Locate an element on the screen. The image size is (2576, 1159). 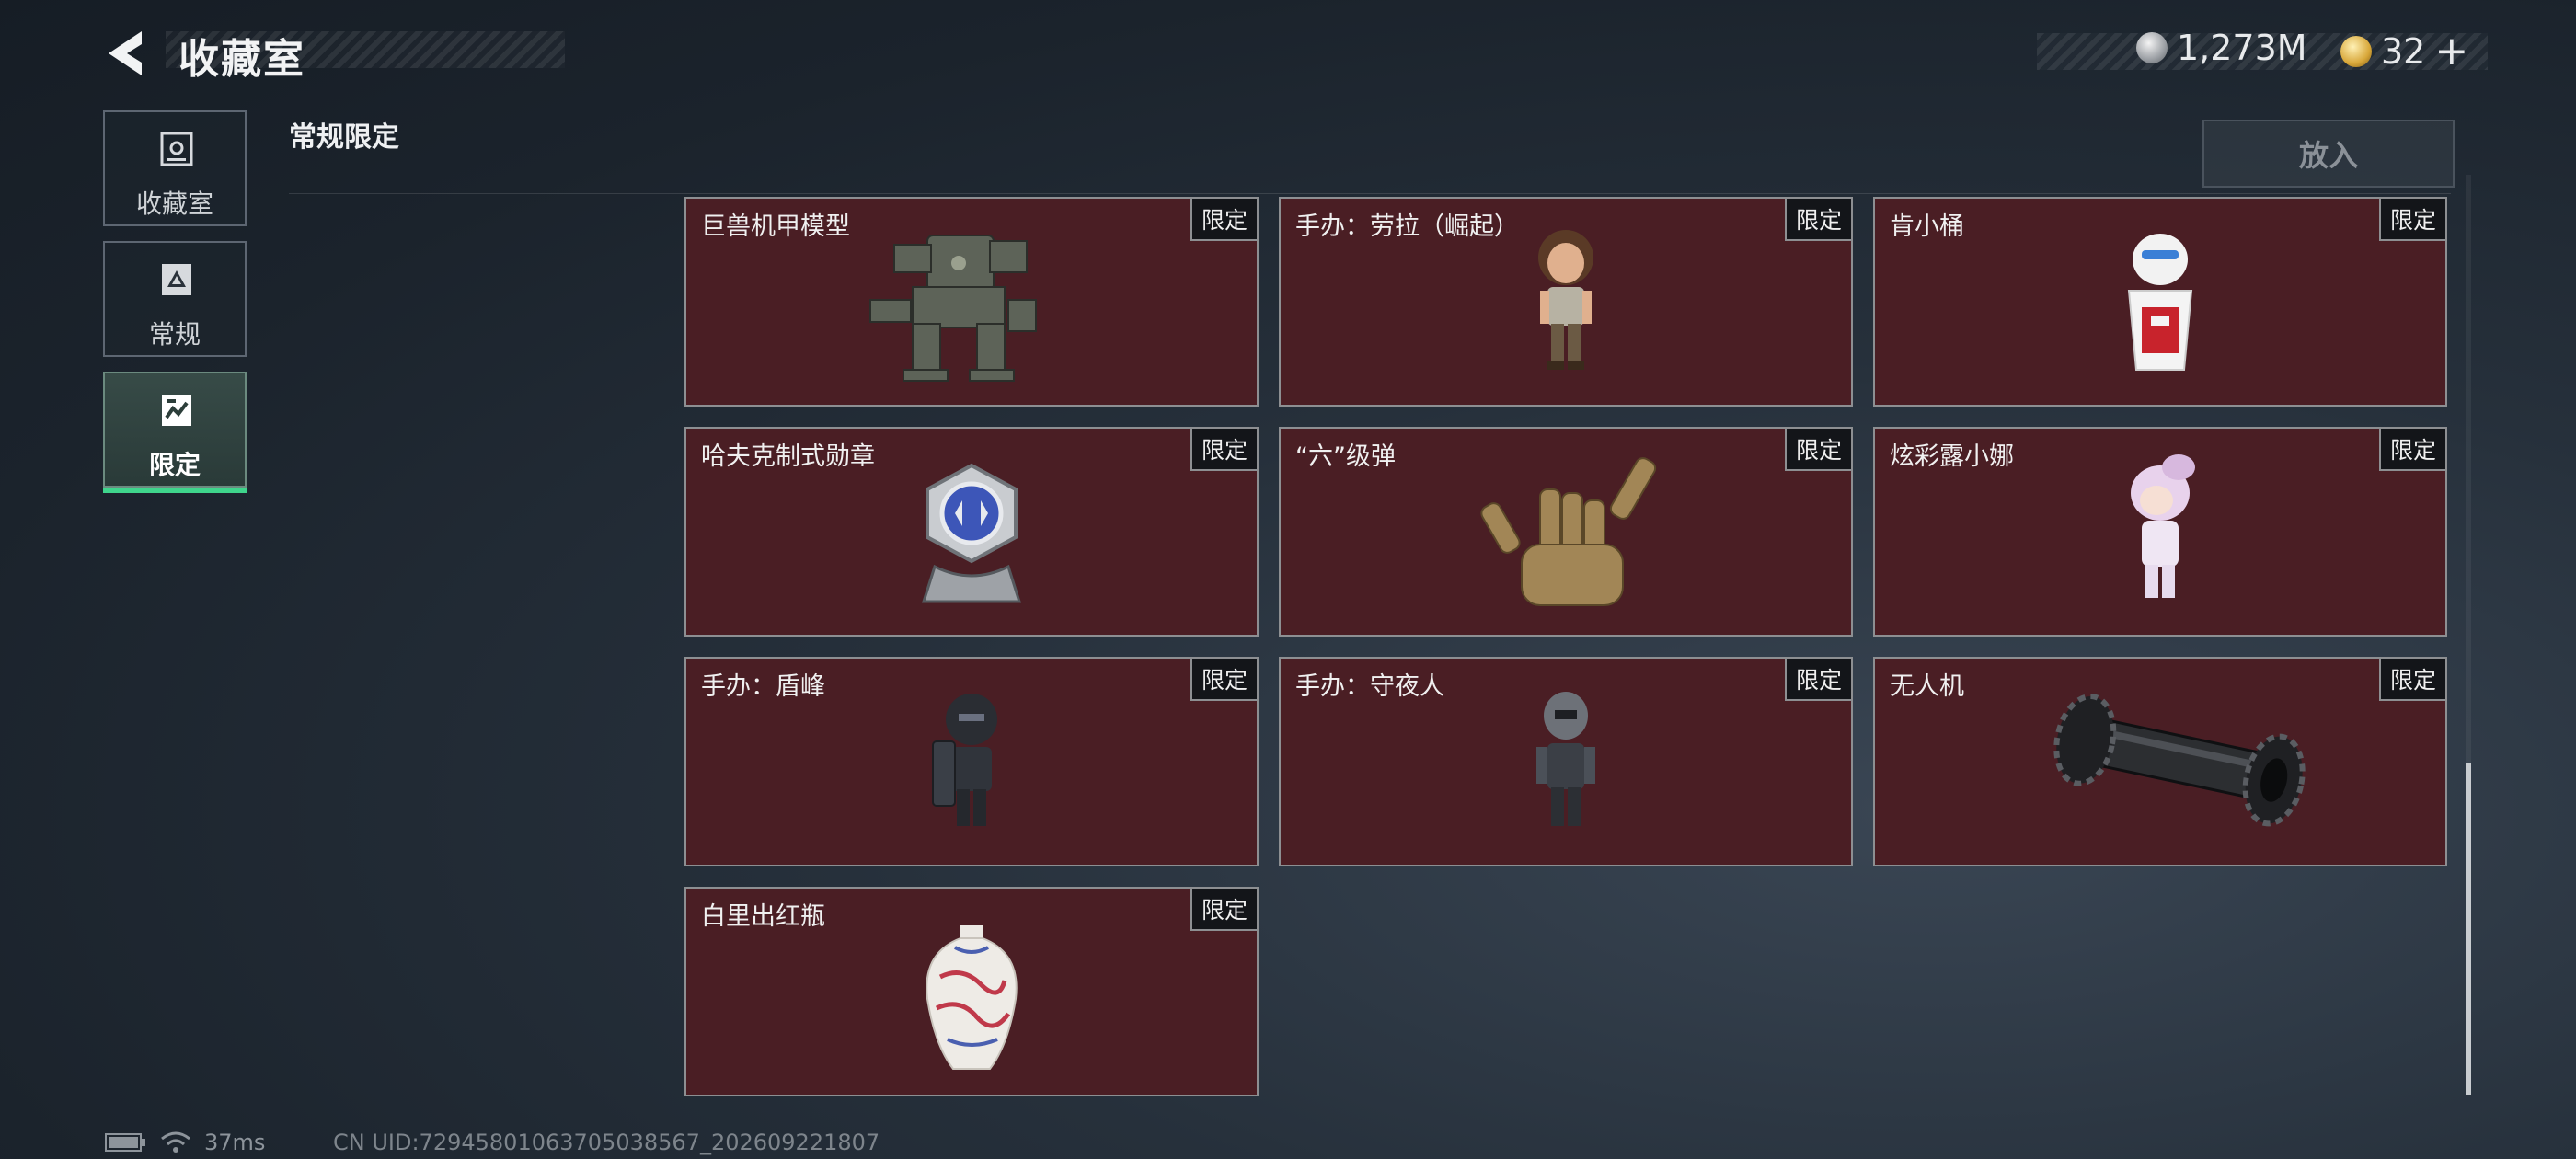
item-name: 手办：盾峰 is located at coordinates (763, 686).